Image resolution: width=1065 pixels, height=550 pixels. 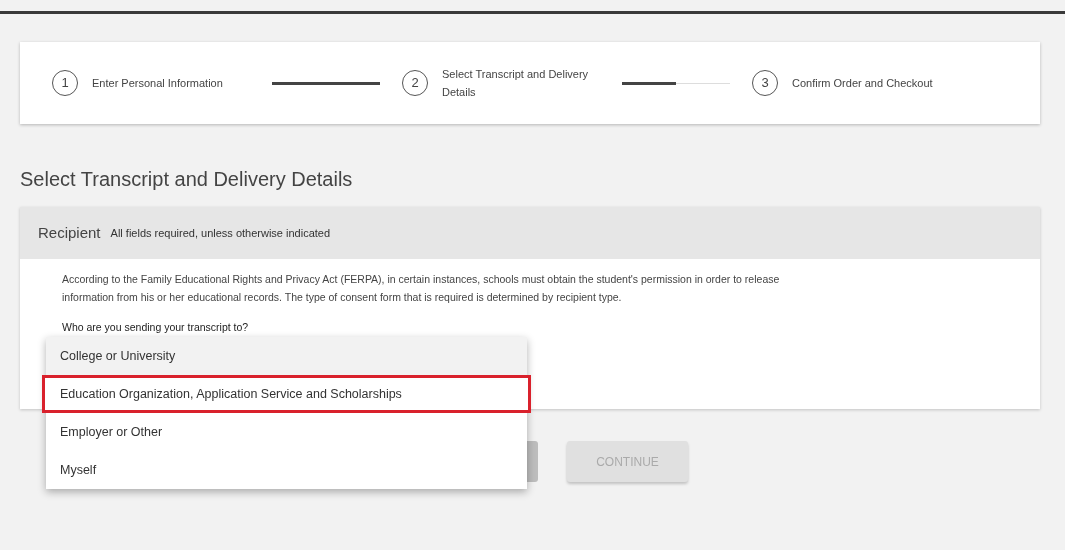 What do you see at coordinates (286, 470) in the screenshot?
I see `menu-item: Myself` at bounding box center [286, 470].